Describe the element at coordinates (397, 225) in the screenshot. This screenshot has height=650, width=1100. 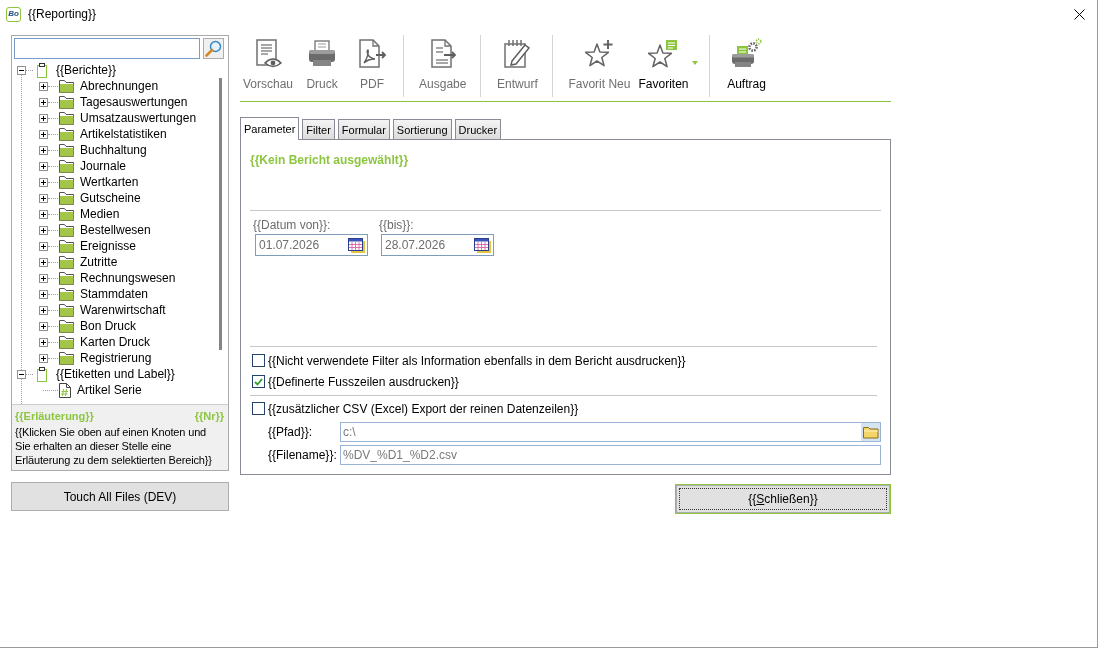
I see `field-label: {{bis}}:` at that location.